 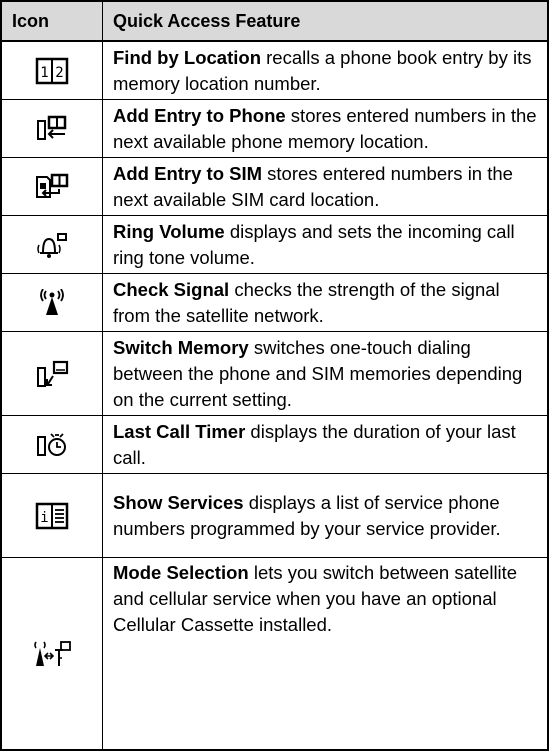 What do you see at coordinates (188, 173) in the screenshot?
I see `feature-name: Add Entry to SIM` at bounding box center [188, 173].